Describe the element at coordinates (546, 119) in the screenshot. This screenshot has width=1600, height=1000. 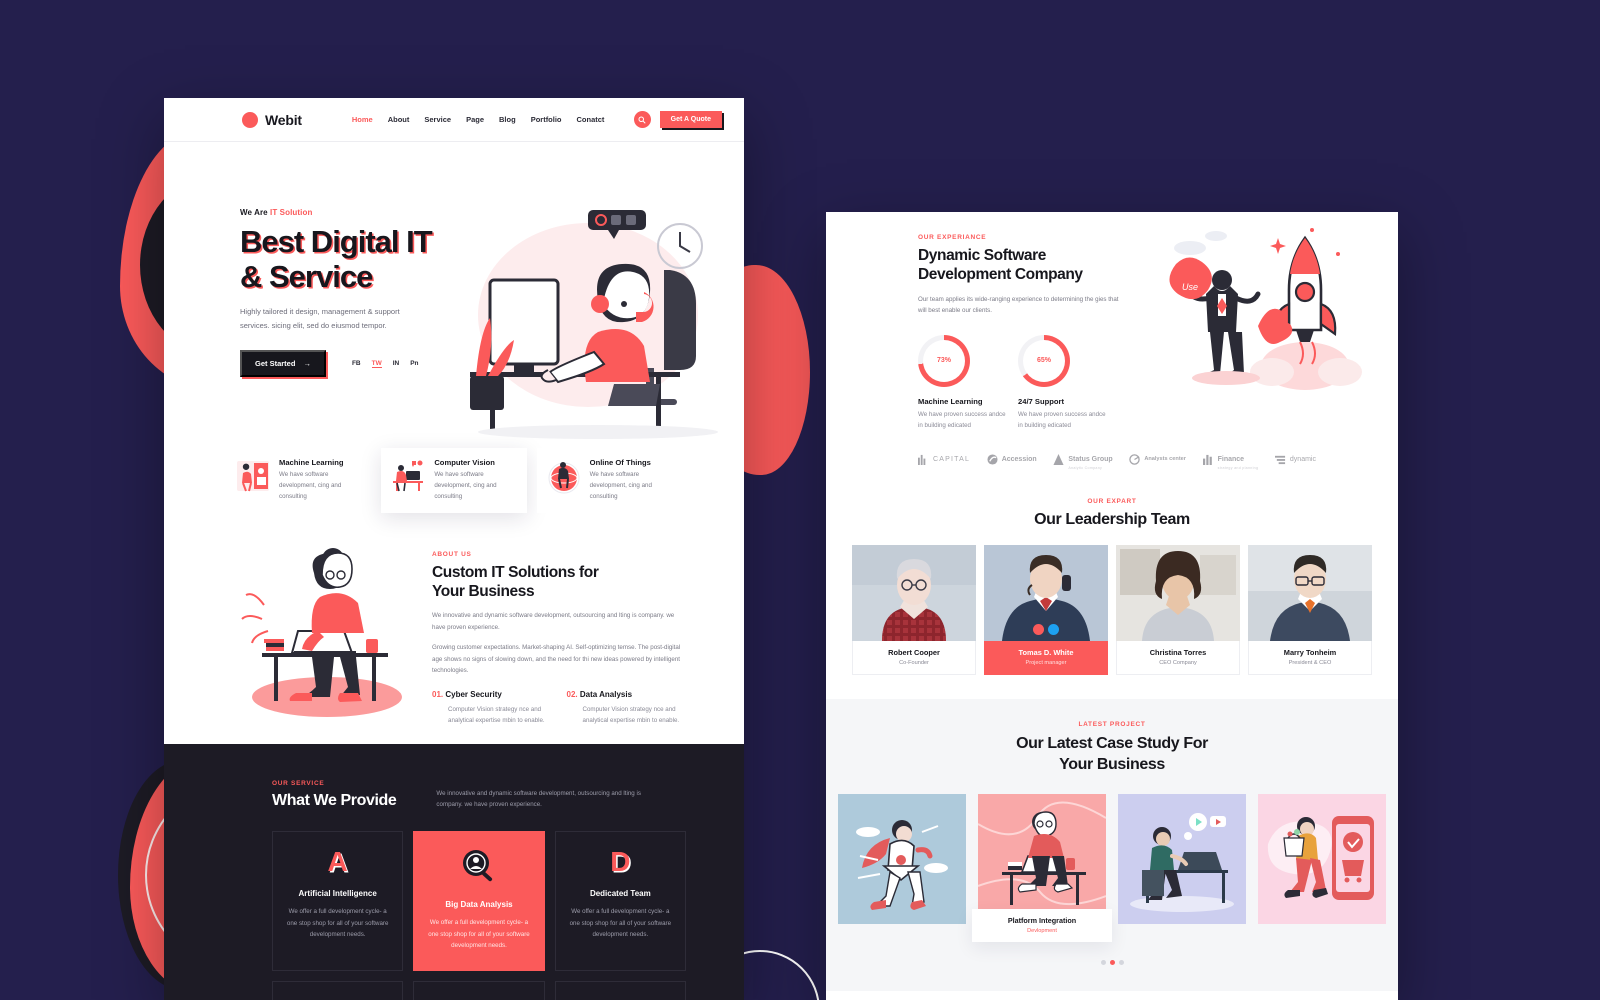
I see `nav-item-portfolio: Portfolio` at that location.